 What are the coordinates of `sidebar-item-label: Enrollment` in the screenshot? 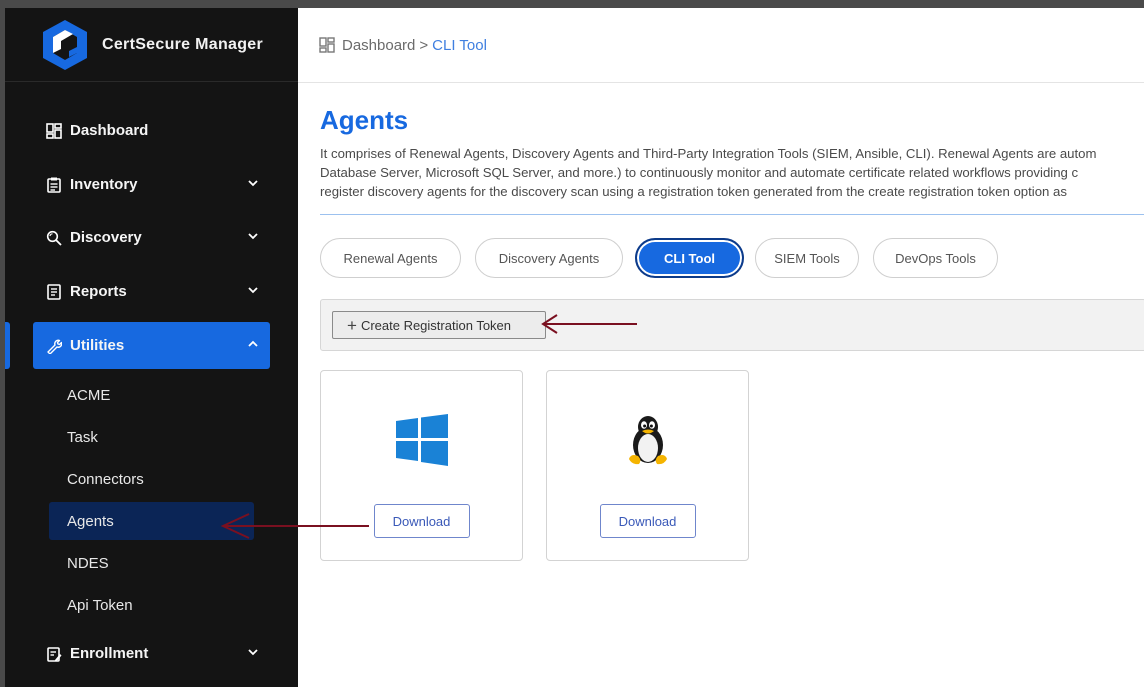 It's located at (109, 653).